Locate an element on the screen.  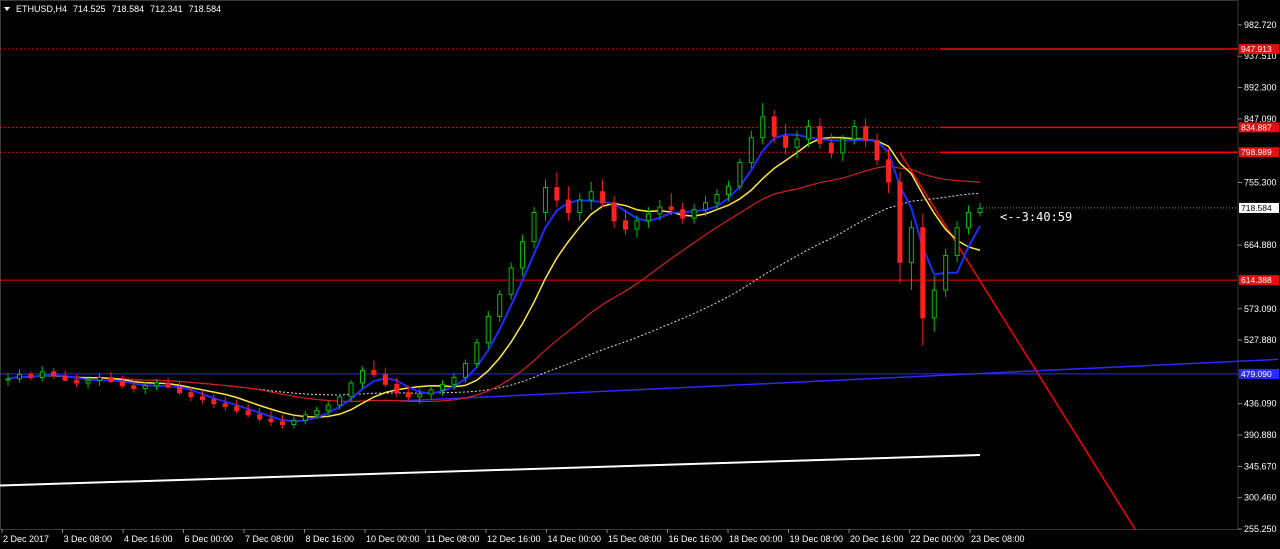
level-price-label: 479.090 is located at coordinates (1256, 374).